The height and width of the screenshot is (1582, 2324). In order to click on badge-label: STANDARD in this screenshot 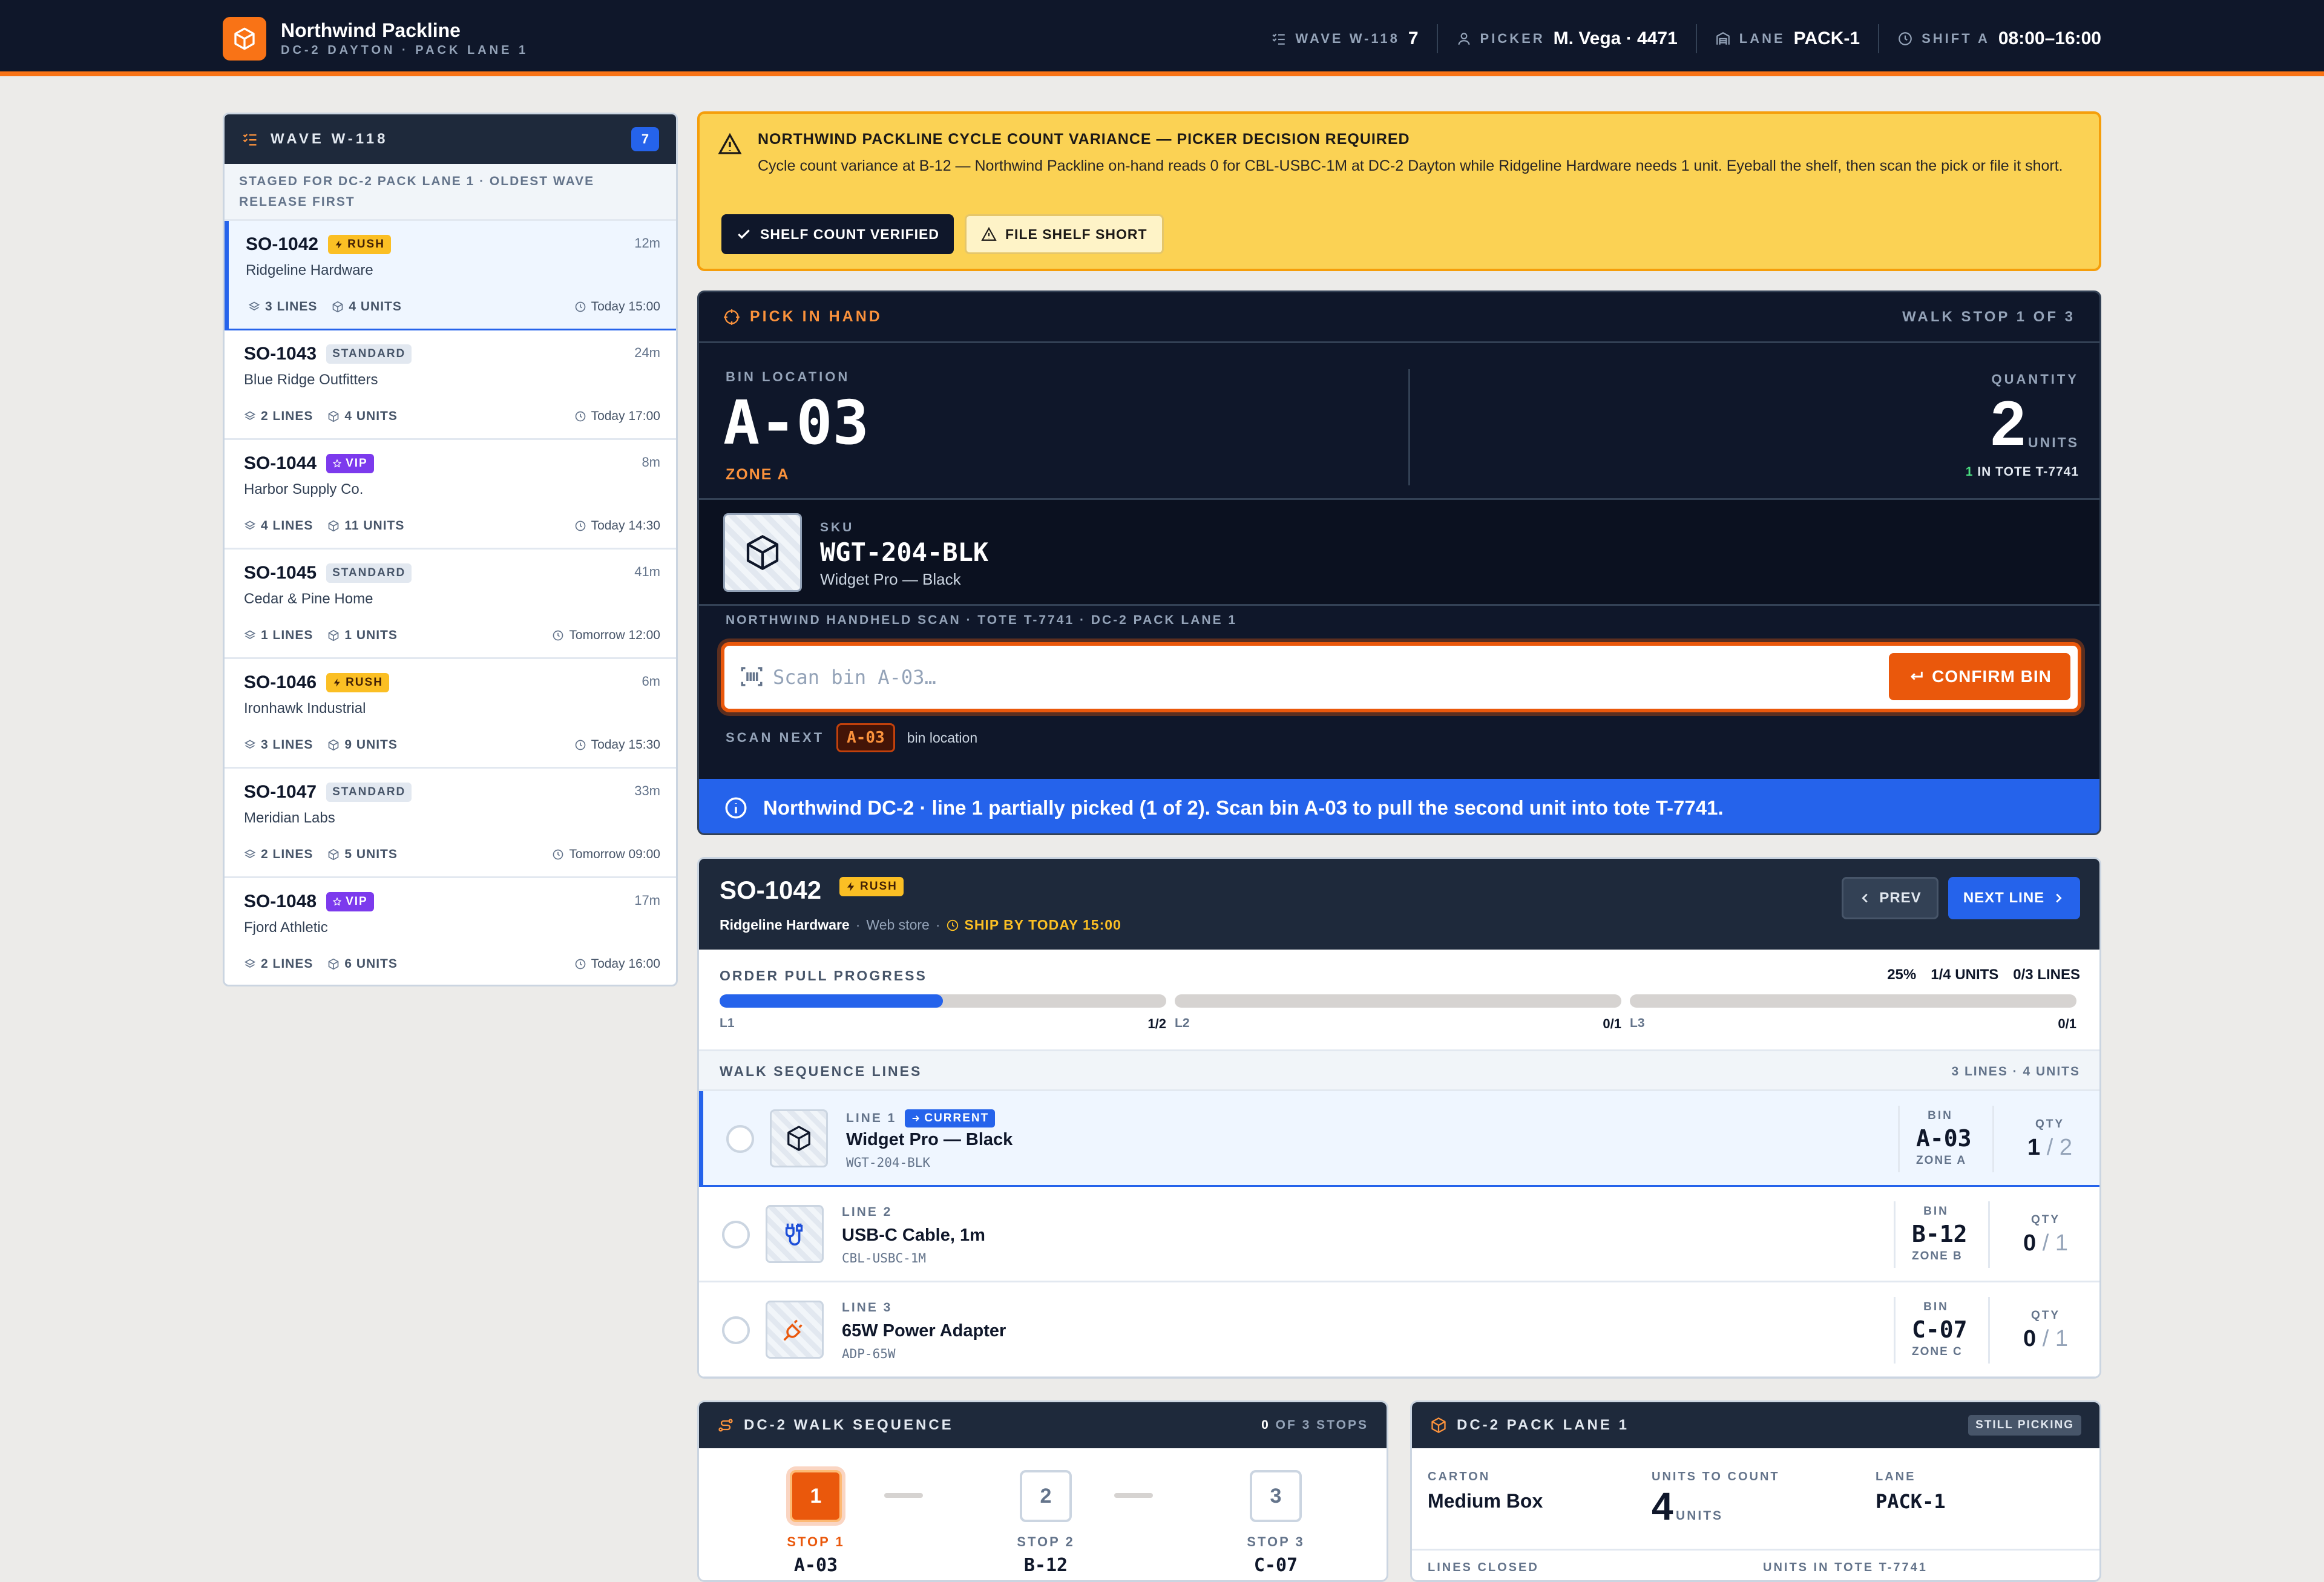, I will do `click(369, 353)`.